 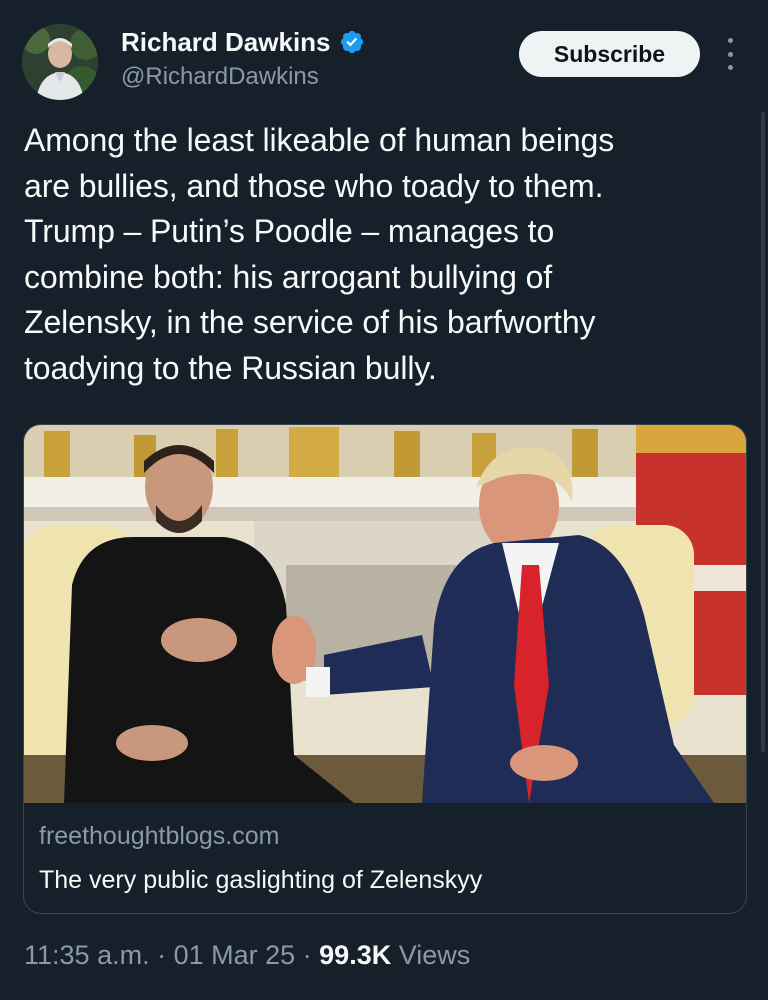 What do you see at coordinates (87, 955) in the screenshot?
I see `tweet-time: 11:35 a.m.` at bounding box center [87, 955].